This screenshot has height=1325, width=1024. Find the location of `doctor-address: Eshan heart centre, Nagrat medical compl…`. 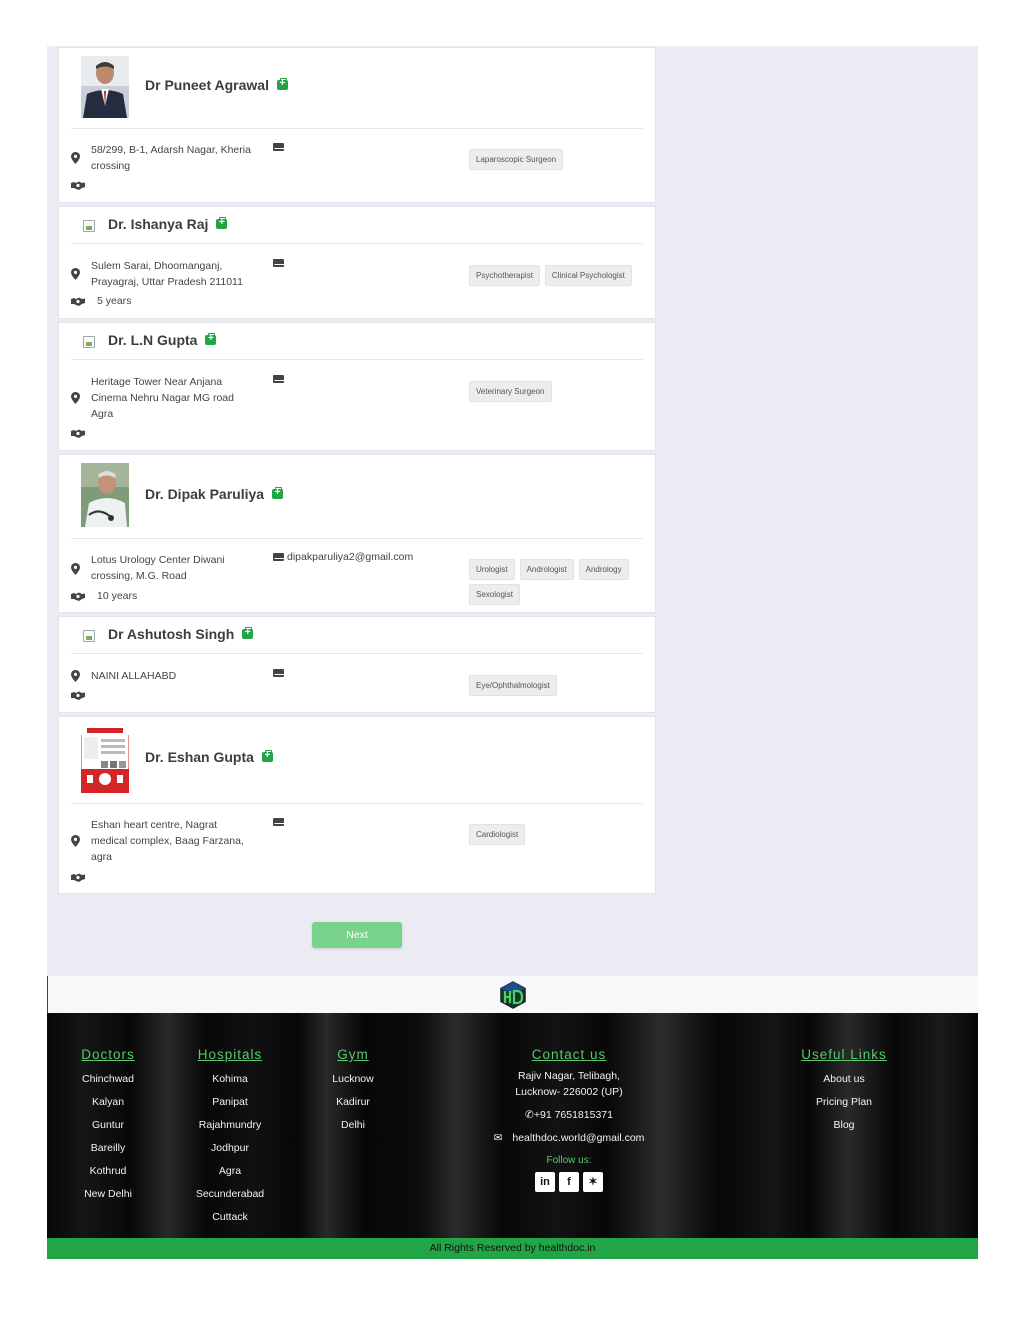

doctor-address: Eshan heart centre, Nagrat medical compl… is located at coordinates (167, 841).